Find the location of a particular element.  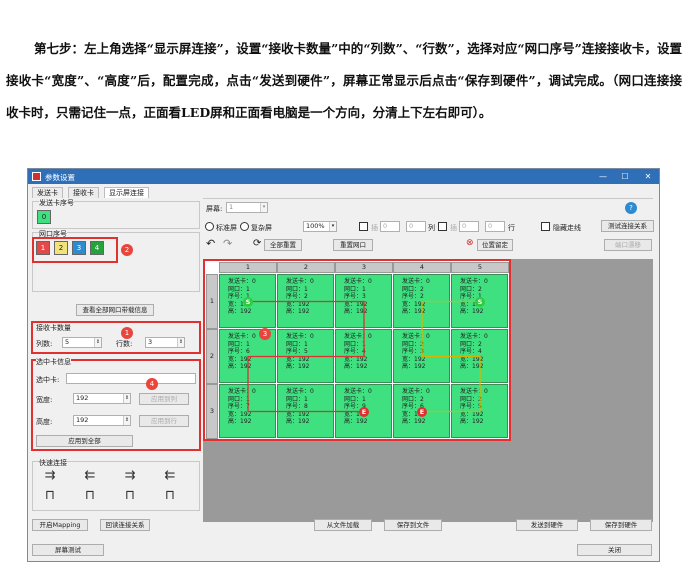

screen-select: 1 ▾ is located at coordinates (247, 207).